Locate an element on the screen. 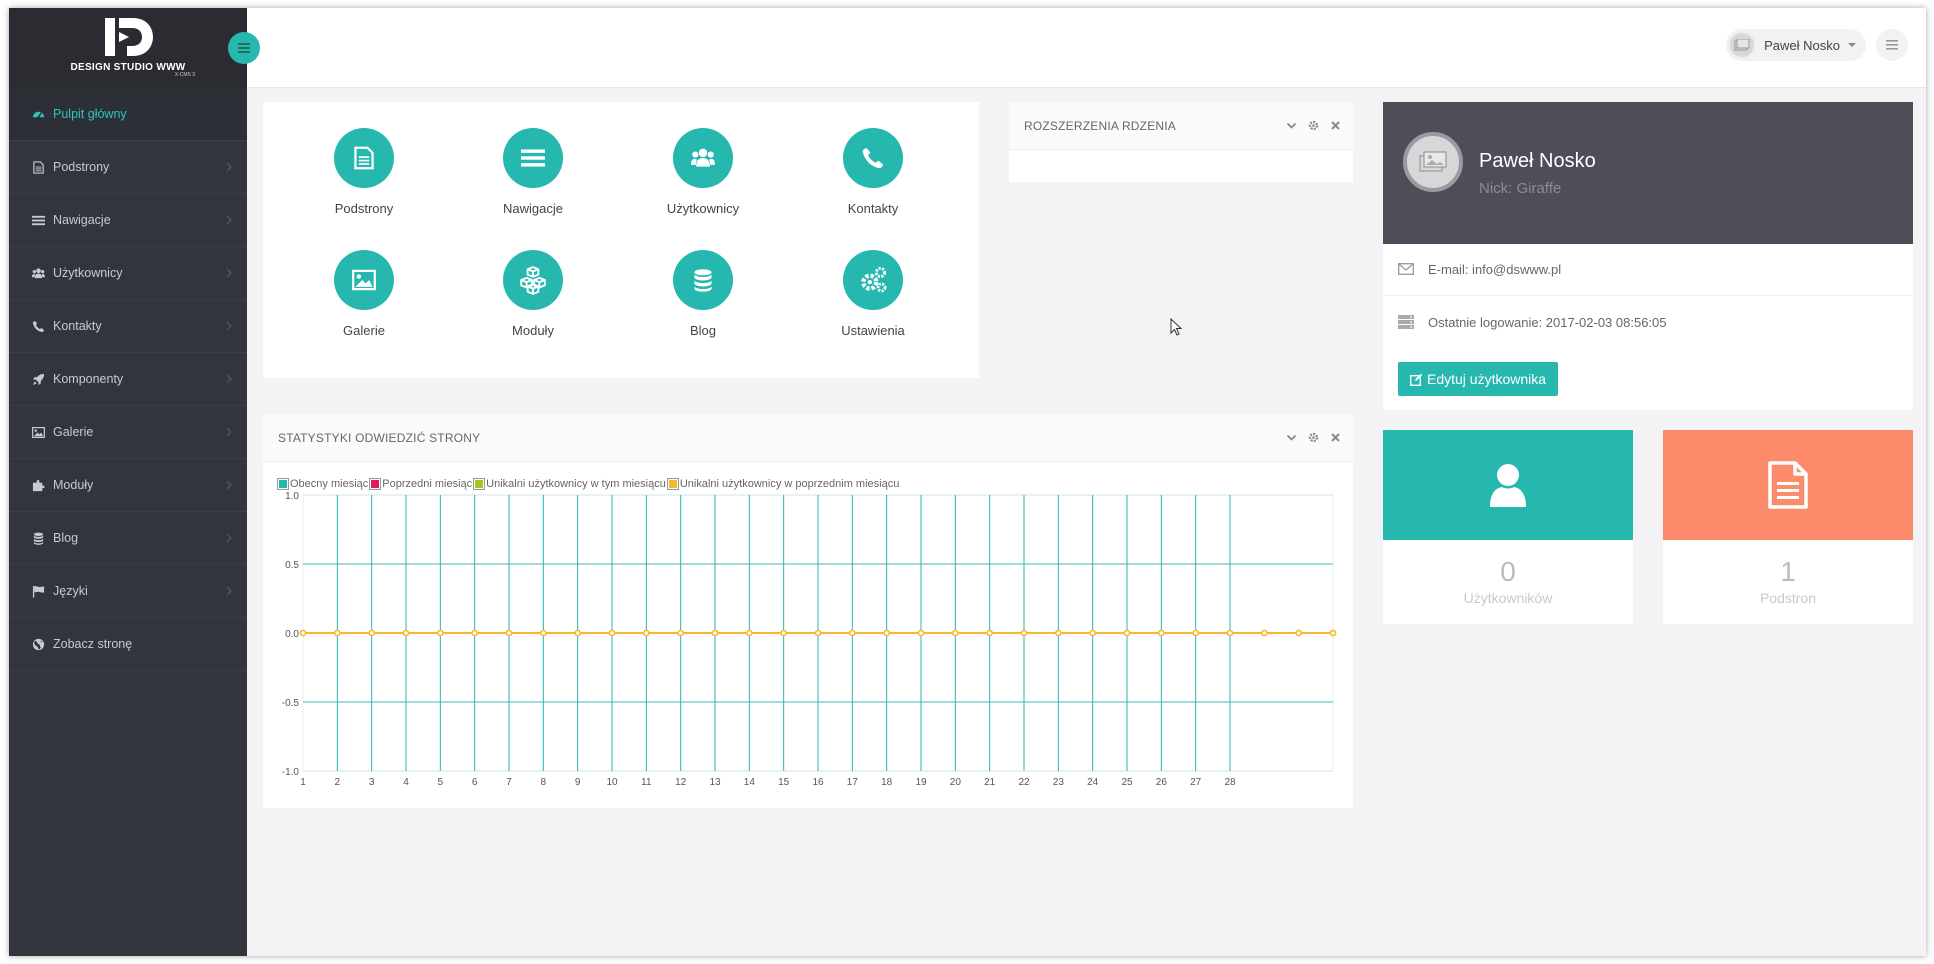 This screenshot has height=964, width=1934. pages-count: 1 is located at coordinates (1788, 571).